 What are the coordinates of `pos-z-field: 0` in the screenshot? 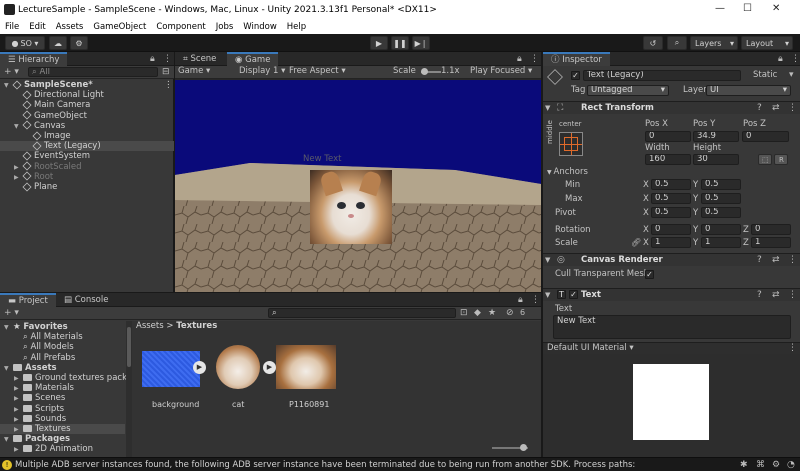 It's located at (765, 136).